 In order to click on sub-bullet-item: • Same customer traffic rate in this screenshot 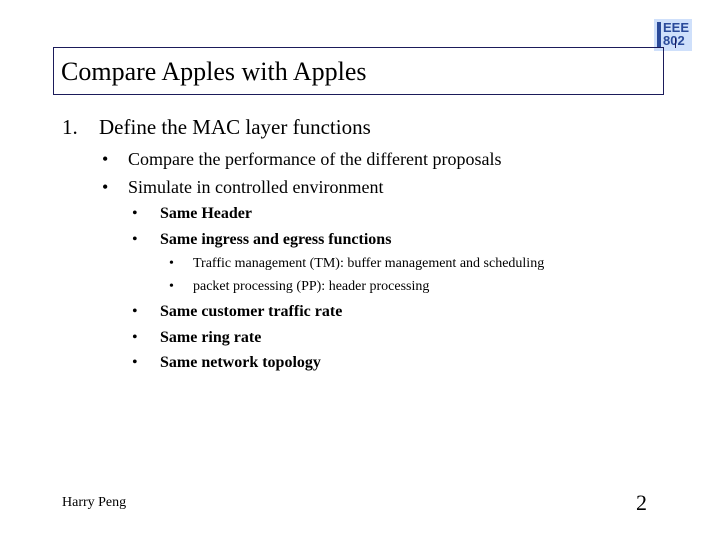, I will do `click(237, 312)`.